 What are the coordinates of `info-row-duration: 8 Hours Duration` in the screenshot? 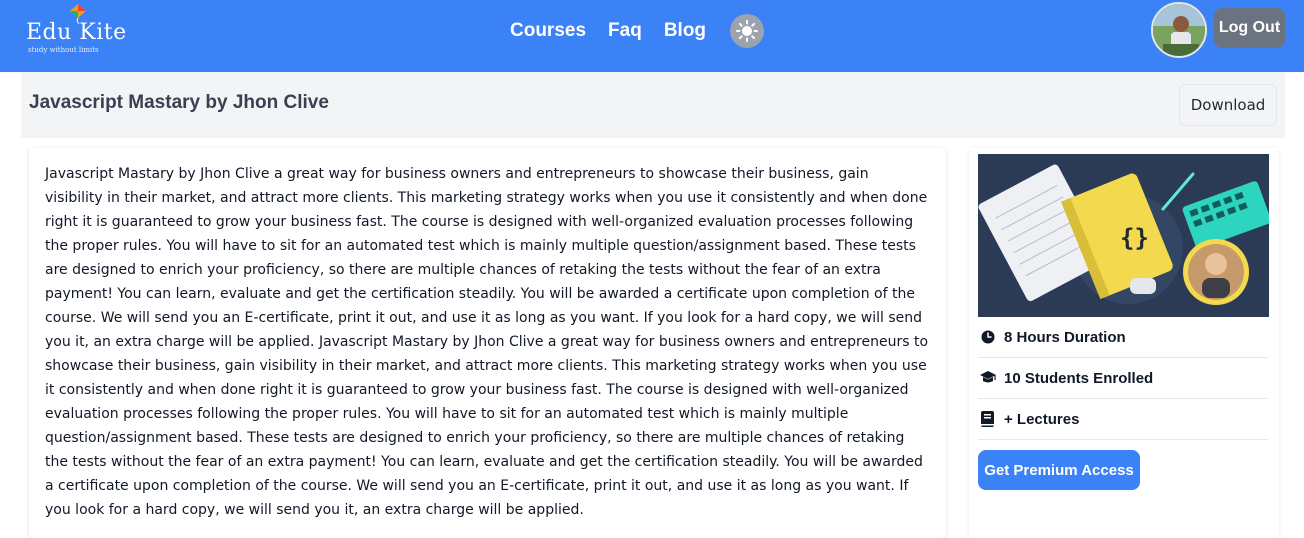 It's located at (1123, 337).